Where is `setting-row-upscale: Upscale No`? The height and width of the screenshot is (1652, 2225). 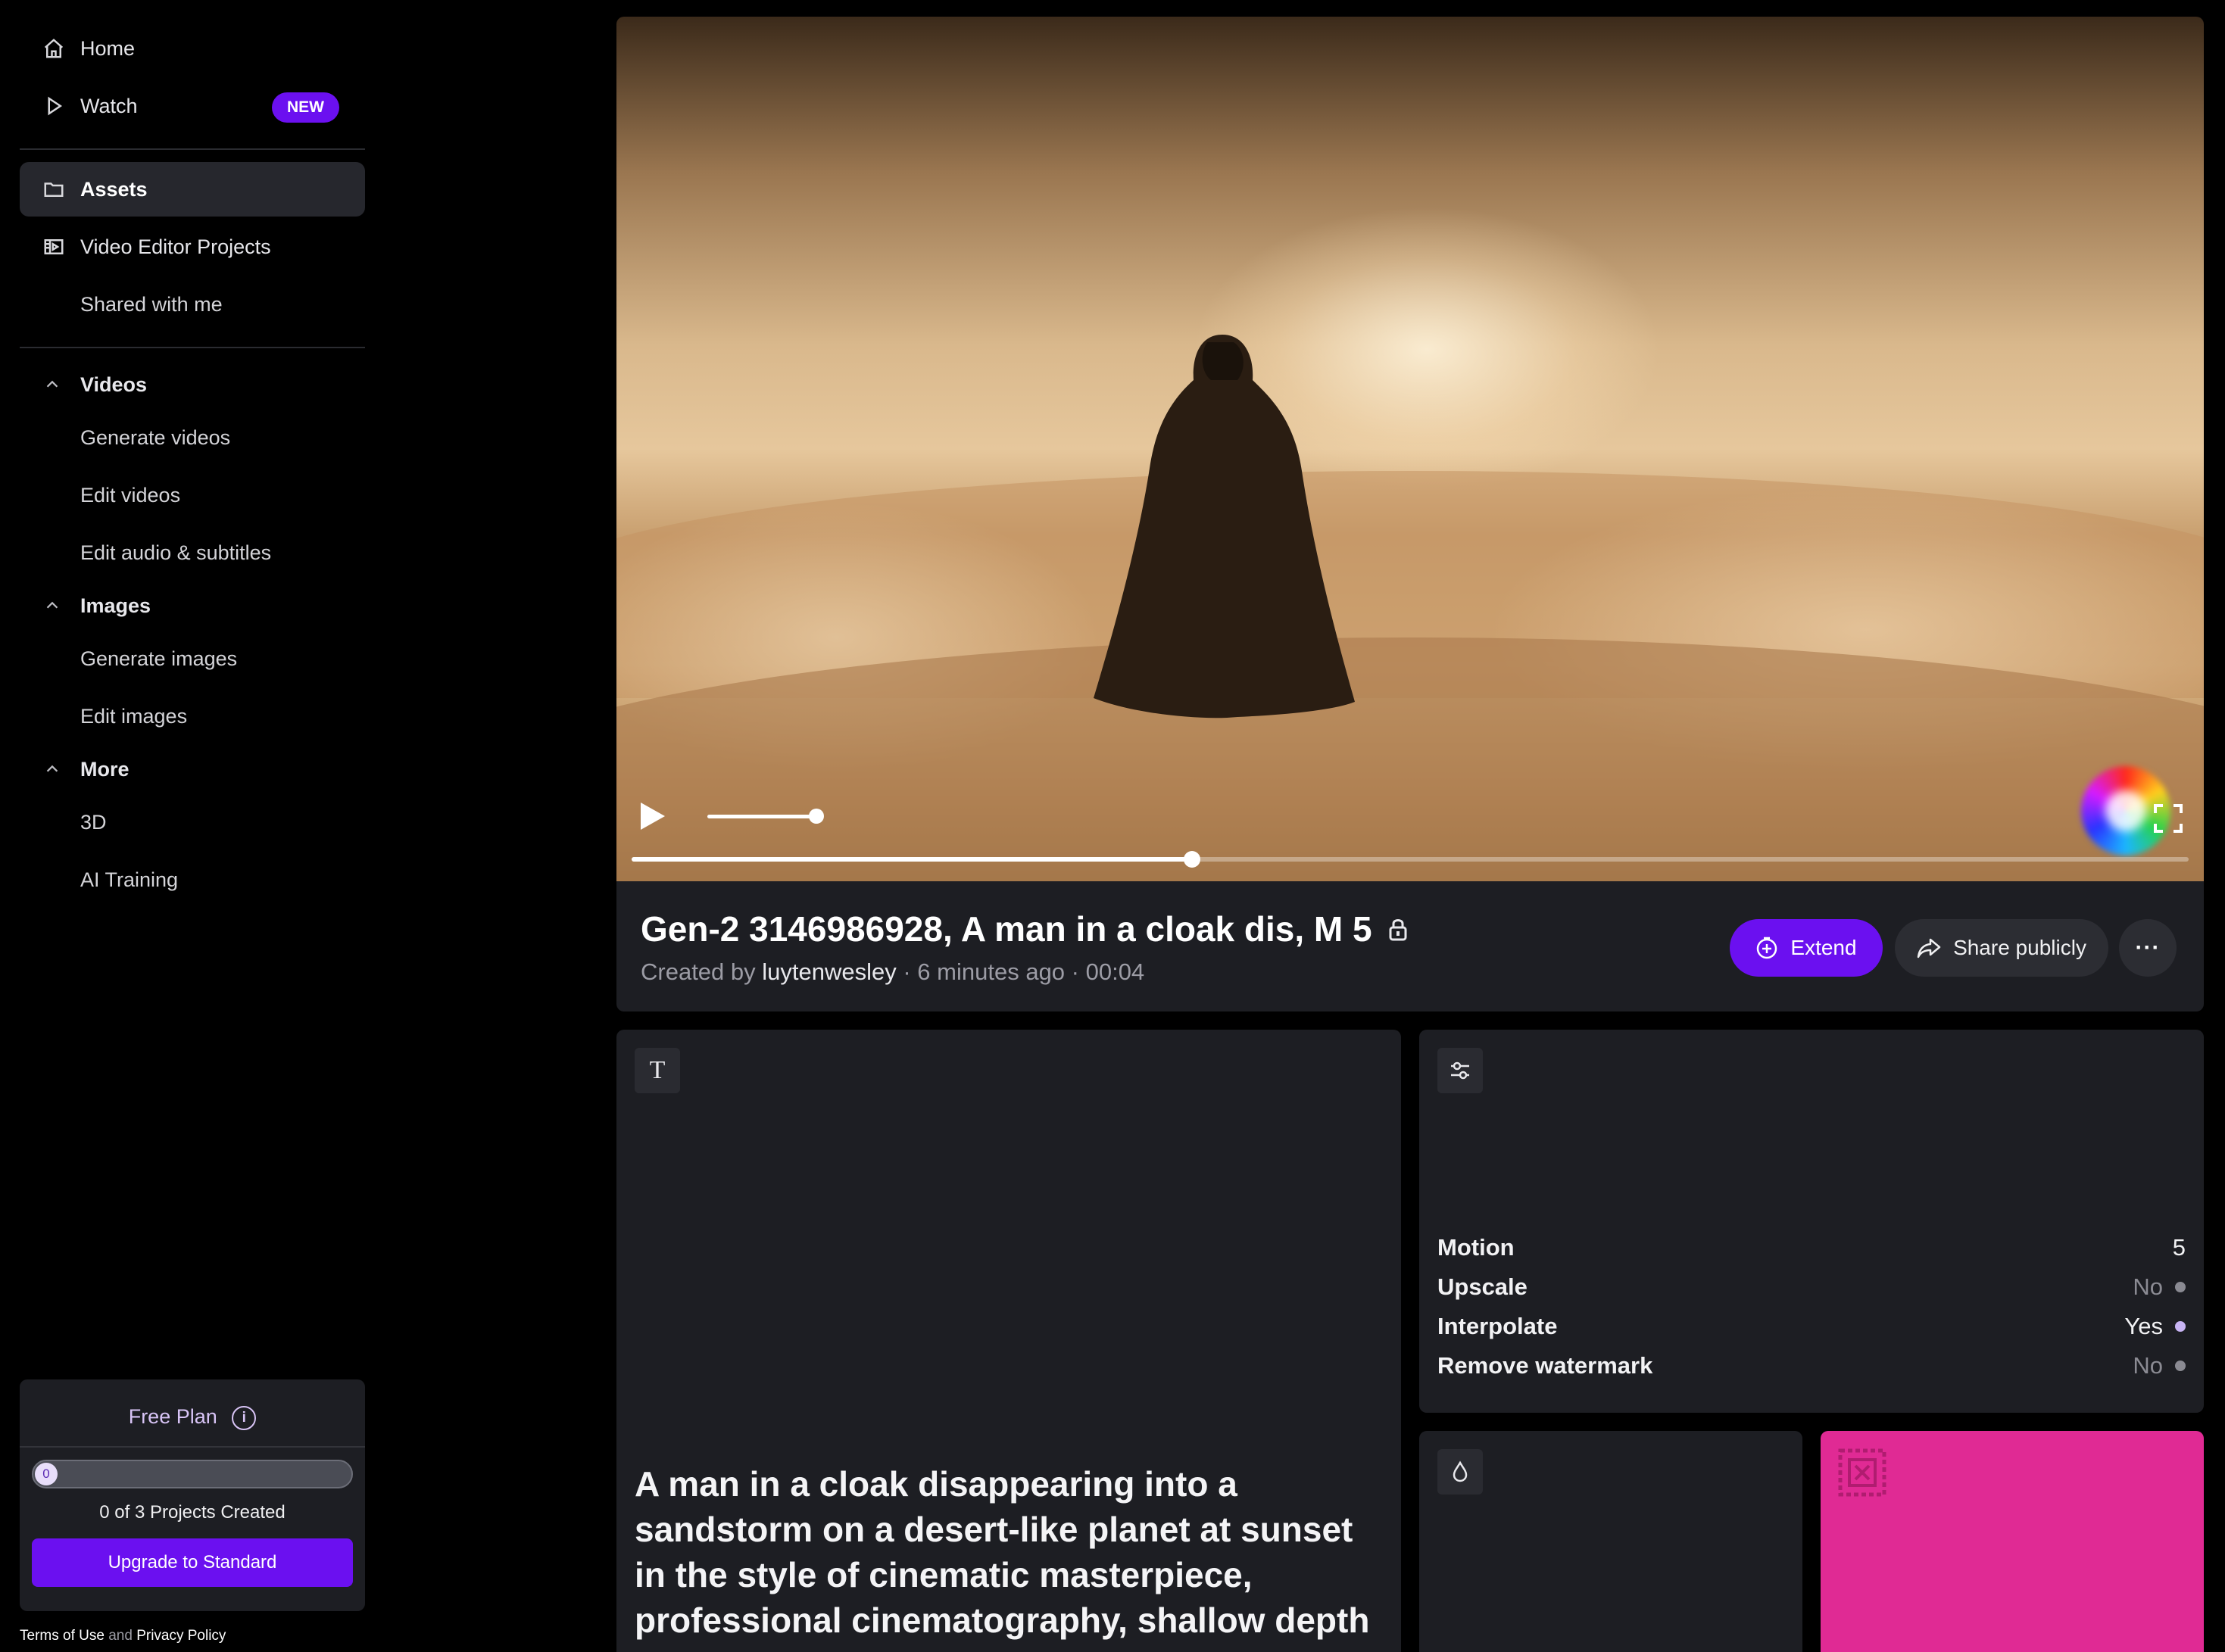 setting-row-upscale: Upscale No is located at coordinates (1811, 1287).